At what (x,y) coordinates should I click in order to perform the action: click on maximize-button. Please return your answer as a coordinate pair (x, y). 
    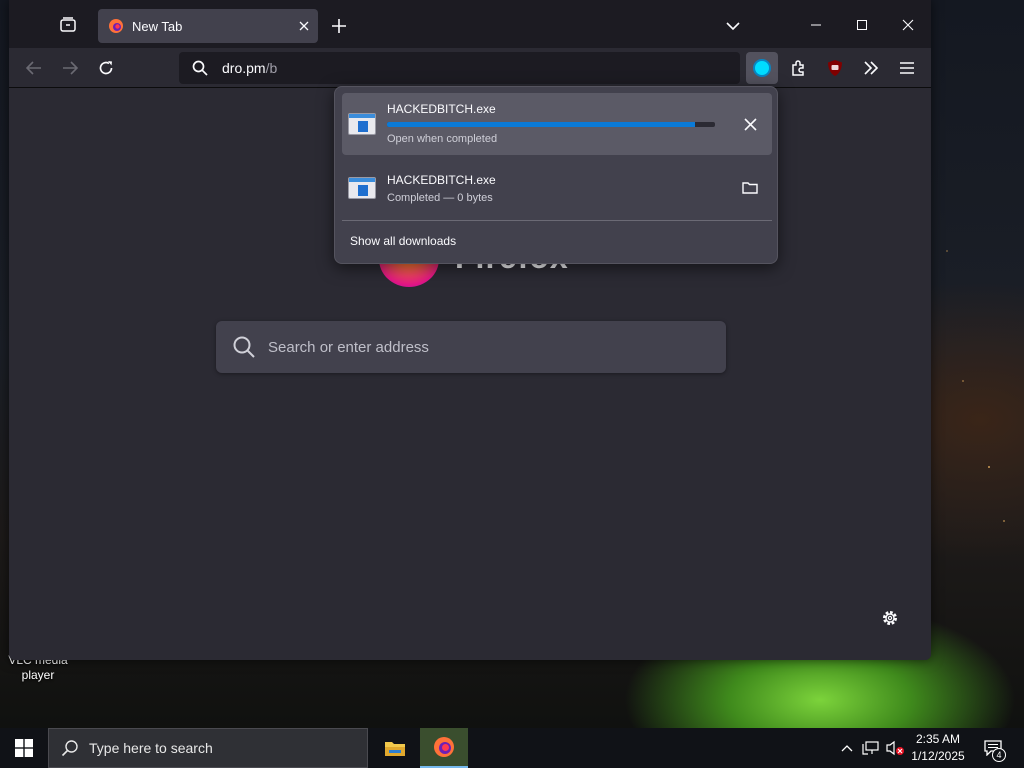
    Looking at the image, I should click on (862, 25).